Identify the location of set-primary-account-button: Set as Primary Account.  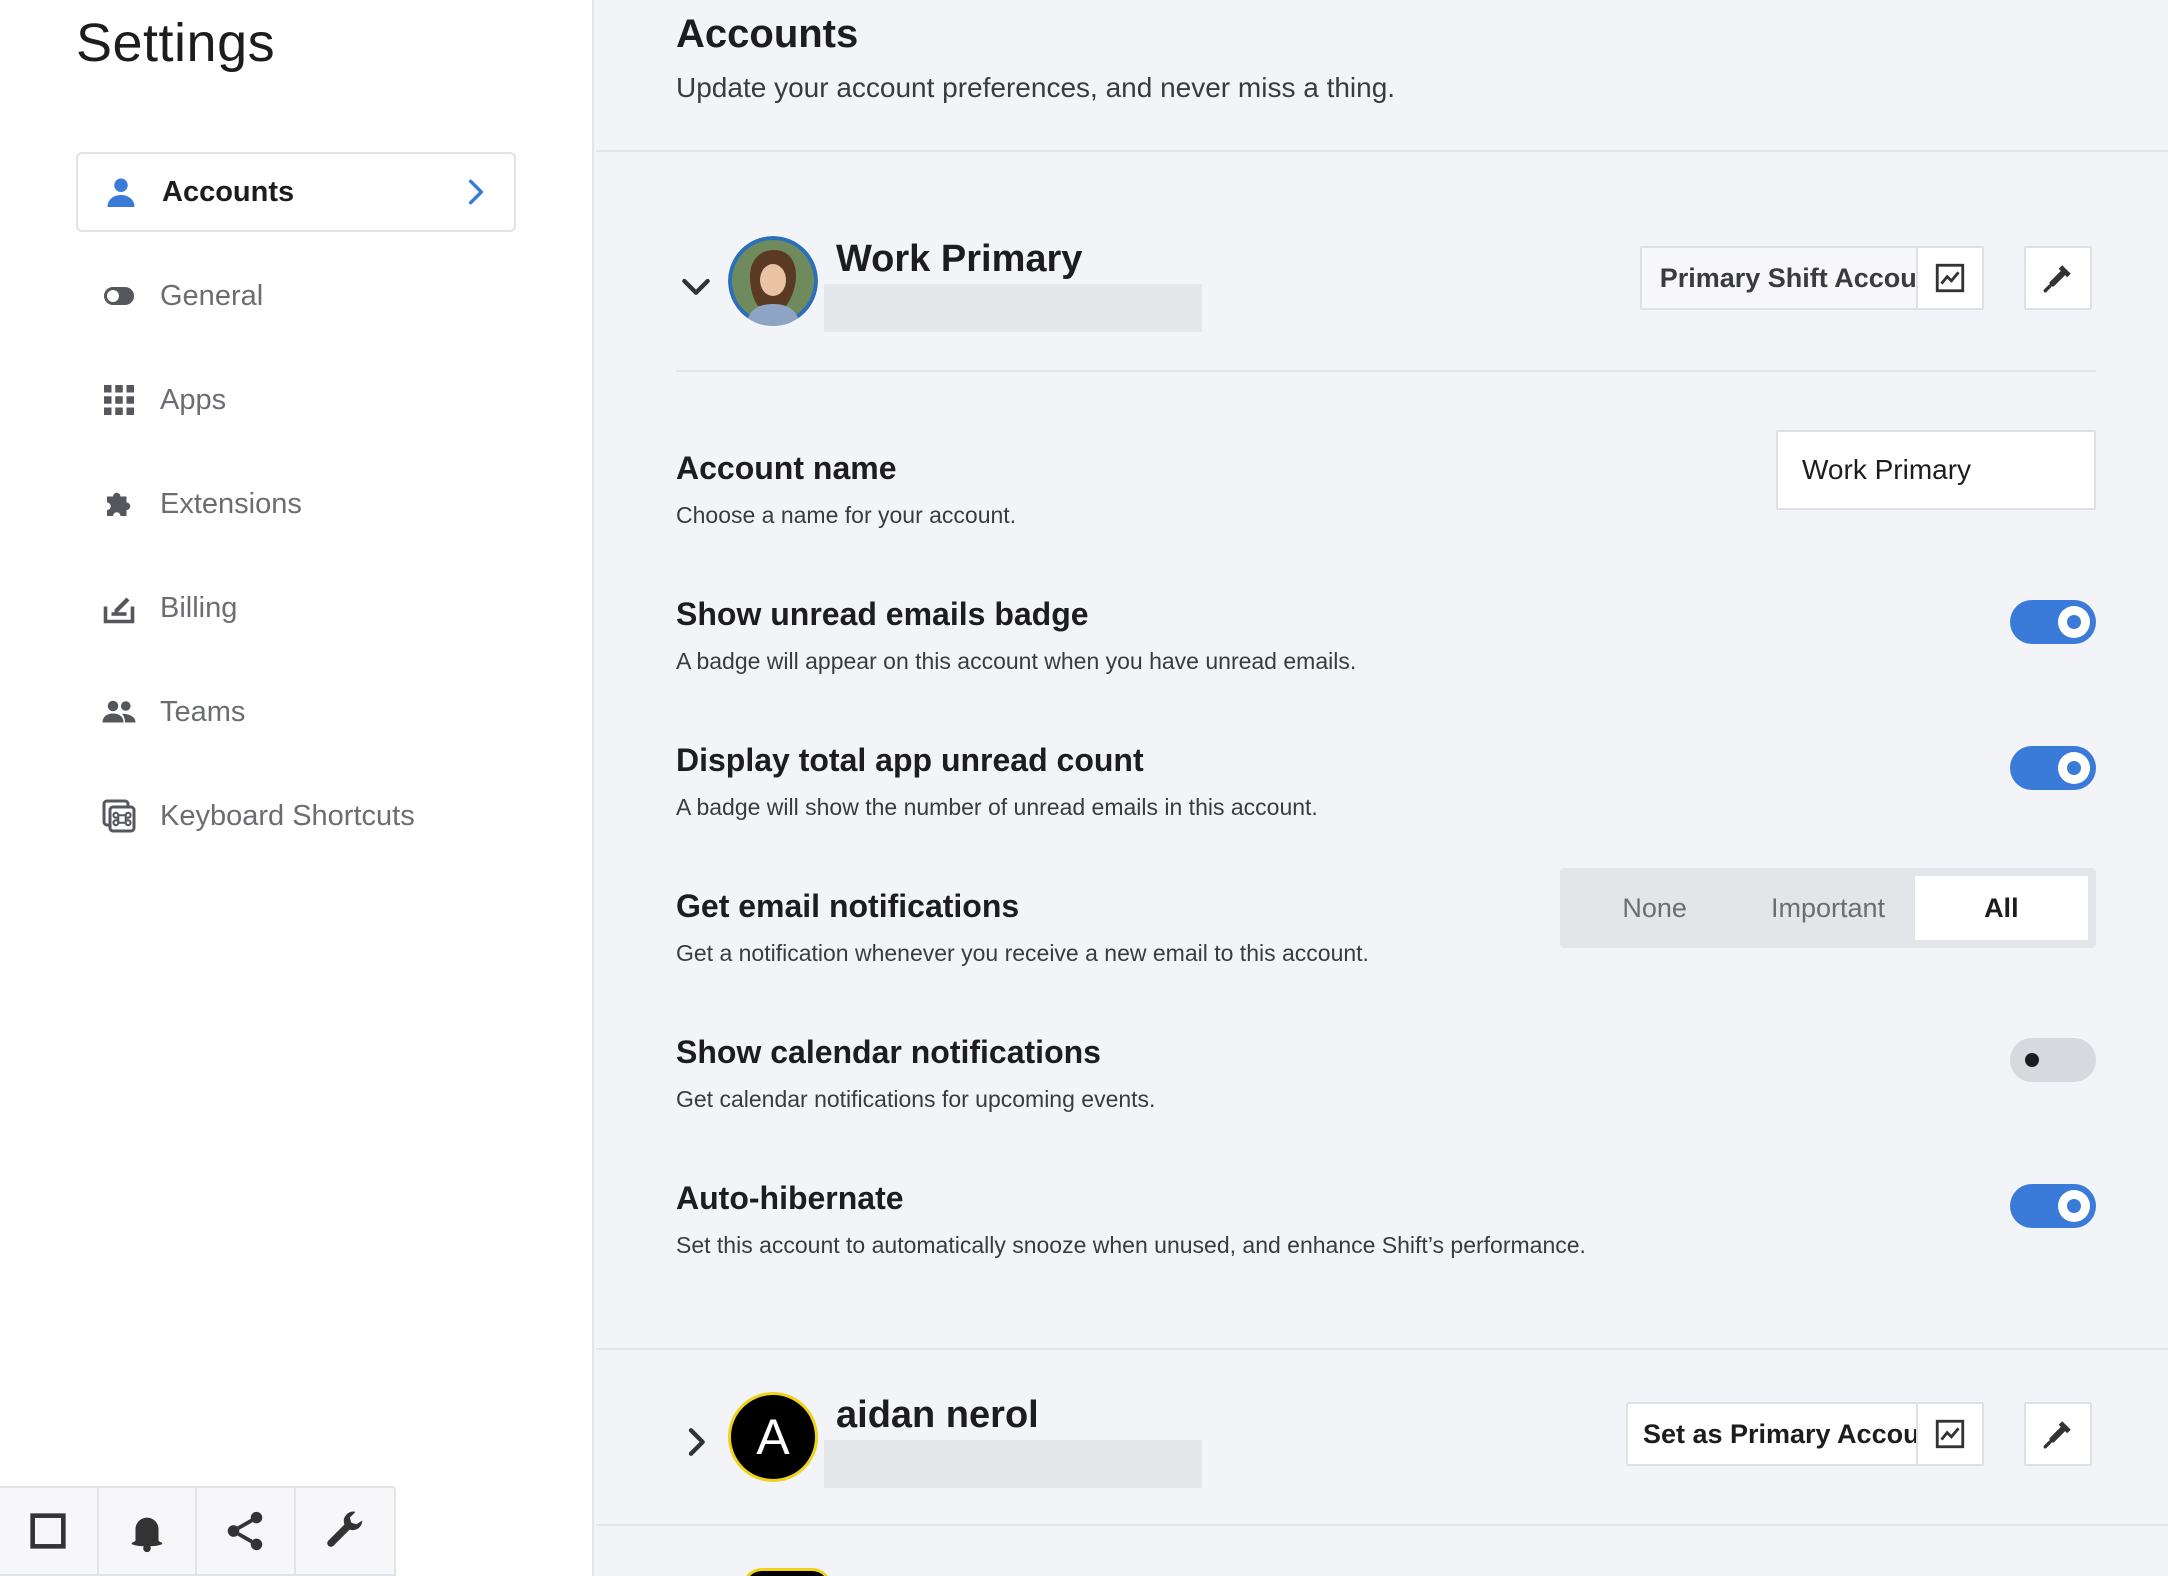
(1794, 1434).